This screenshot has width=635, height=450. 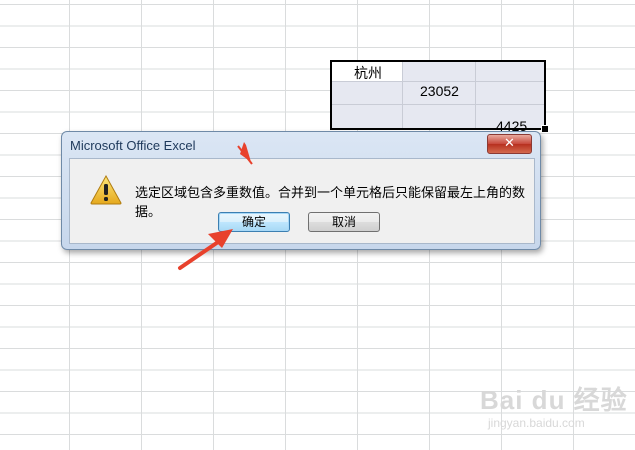 What do you see at coordinates (509, 144) in the screenshot?
I see `close-button: ✕` at bounding box center [509, 144].